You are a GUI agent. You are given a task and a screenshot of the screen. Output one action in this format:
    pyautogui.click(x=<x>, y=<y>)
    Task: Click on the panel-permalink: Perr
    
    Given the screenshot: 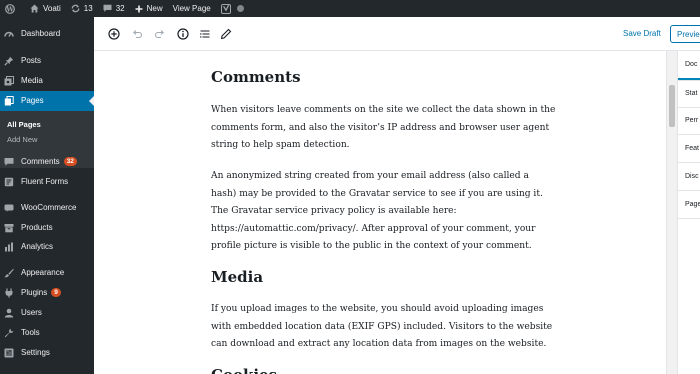 What is the action you would take?
    pyautogui.click(x=689, y=121)
    